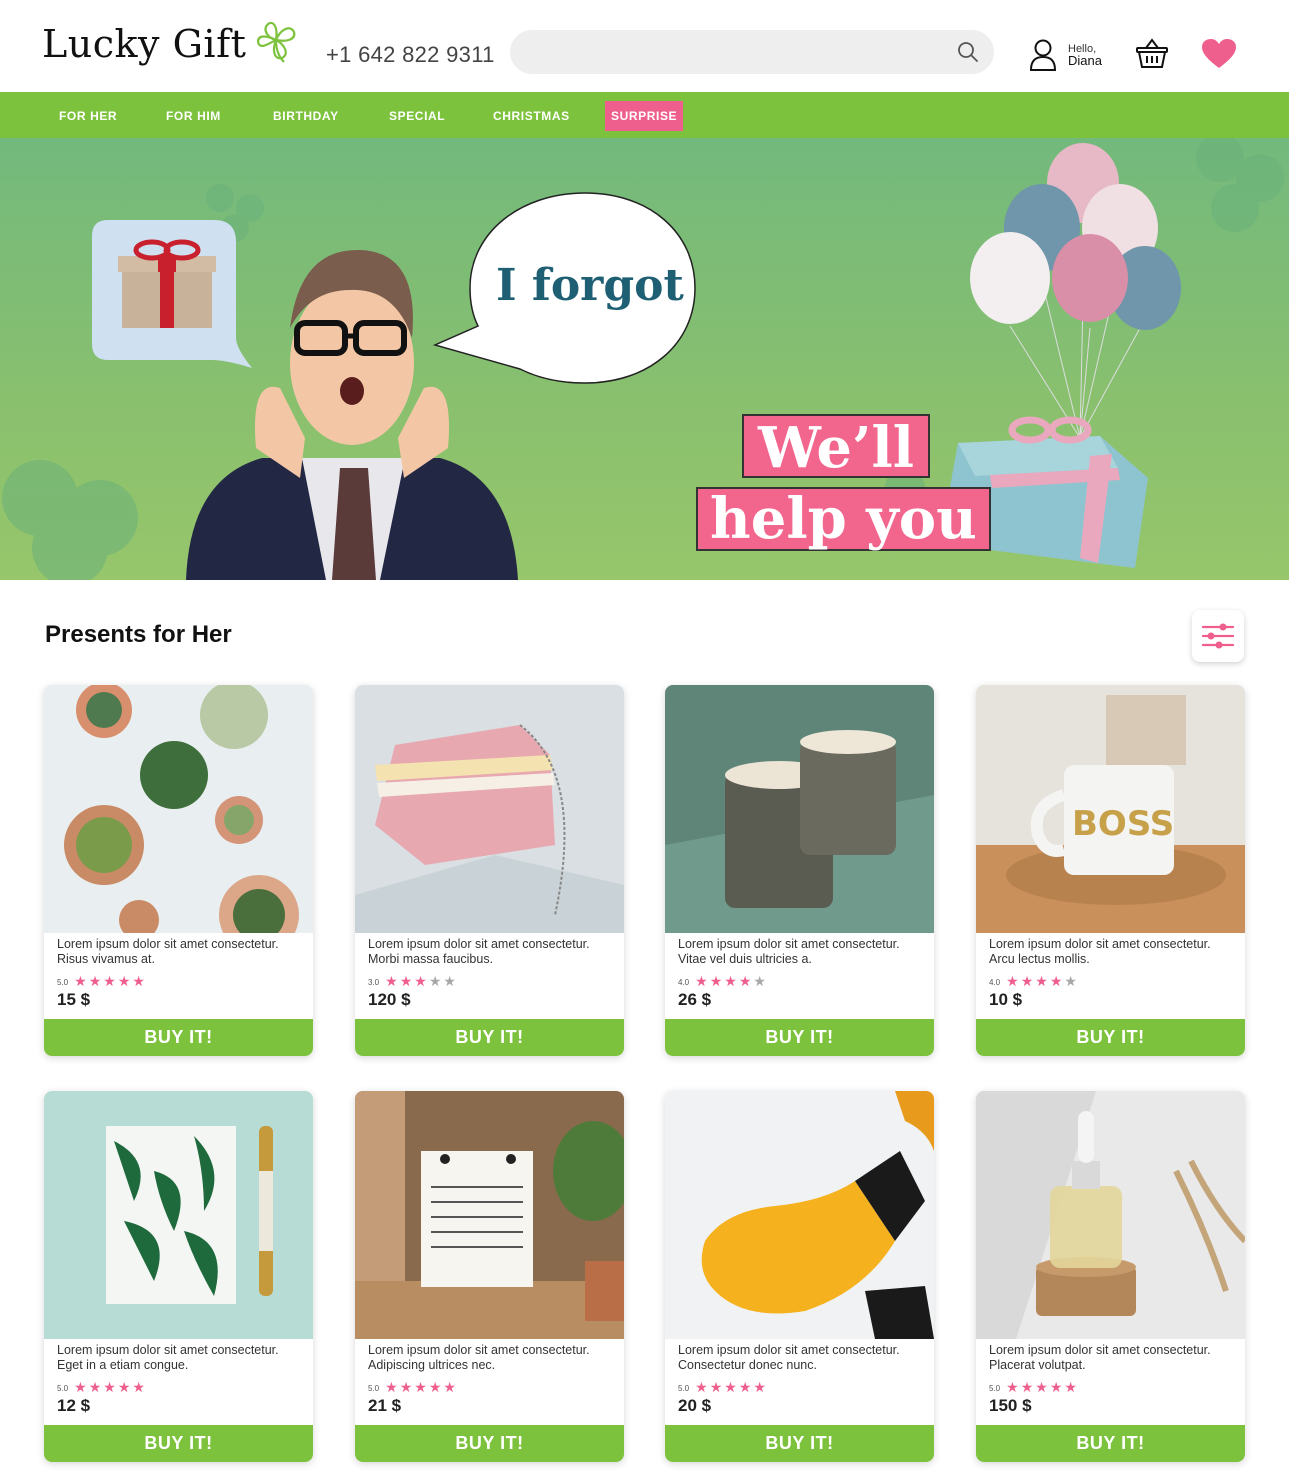 This screenshot has width=1289, height=1482. I want to click on hero-tagline-line1: We’ll, so click(836, 447).